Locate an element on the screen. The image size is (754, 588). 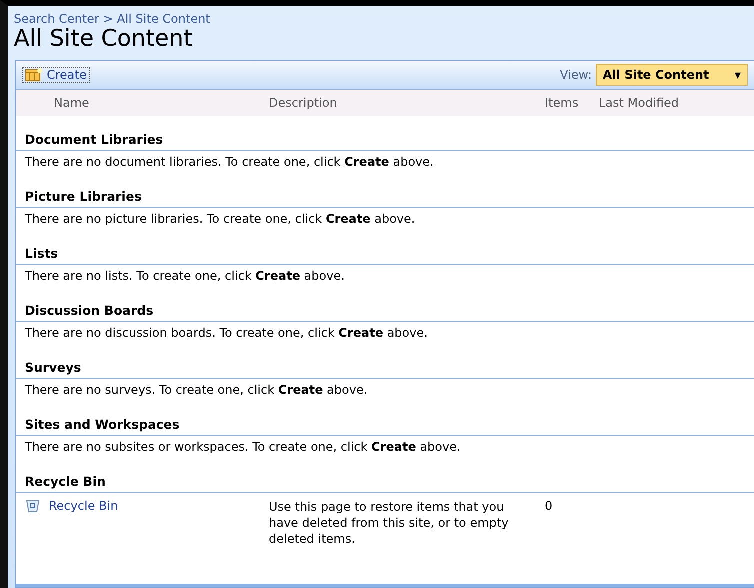
section-heading: Discussion Boards is located at coordinates (385, 304).